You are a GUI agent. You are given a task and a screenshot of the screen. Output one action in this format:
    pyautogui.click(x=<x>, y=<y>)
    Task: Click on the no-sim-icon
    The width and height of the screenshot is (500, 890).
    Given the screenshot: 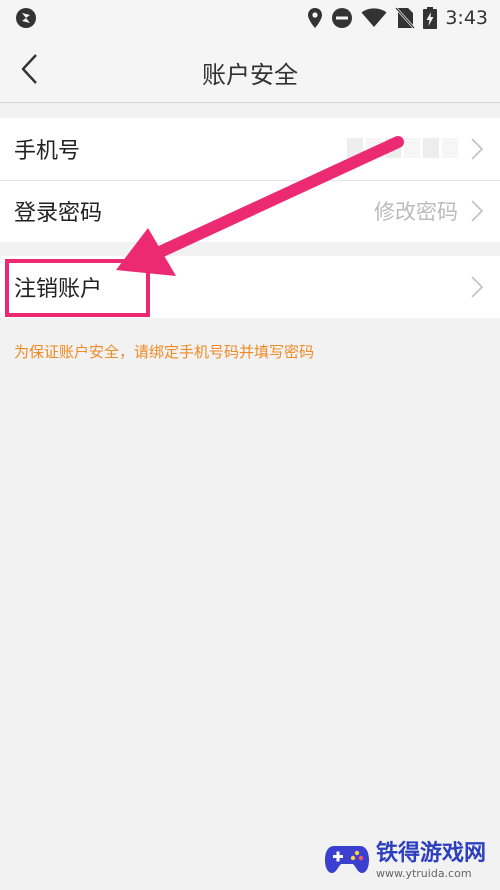 What is the action you would take?
    pyautogui.click(x=405, y=18)
    